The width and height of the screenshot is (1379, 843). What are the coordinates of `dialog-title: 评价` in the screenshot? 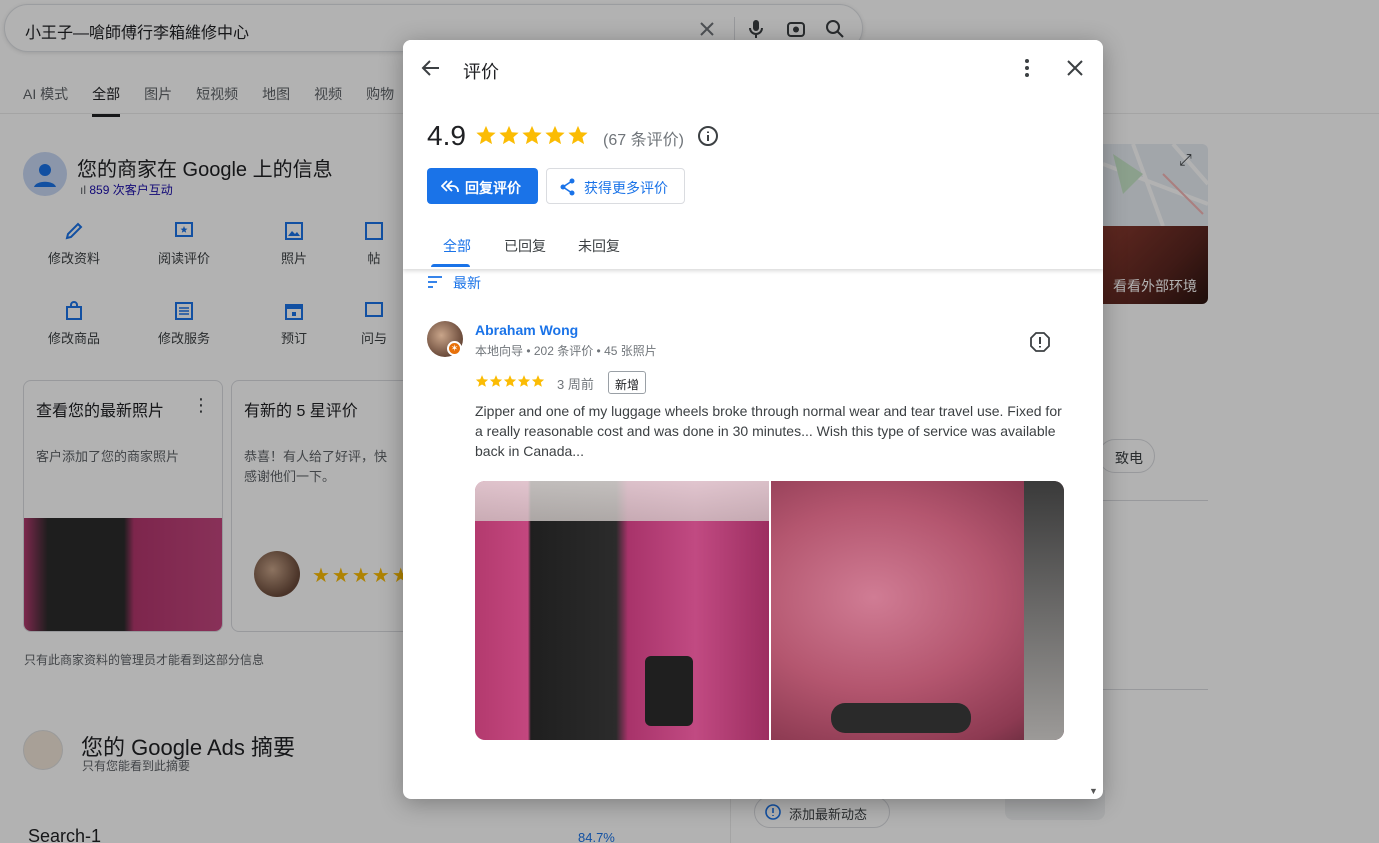 It's located at (481, 72).